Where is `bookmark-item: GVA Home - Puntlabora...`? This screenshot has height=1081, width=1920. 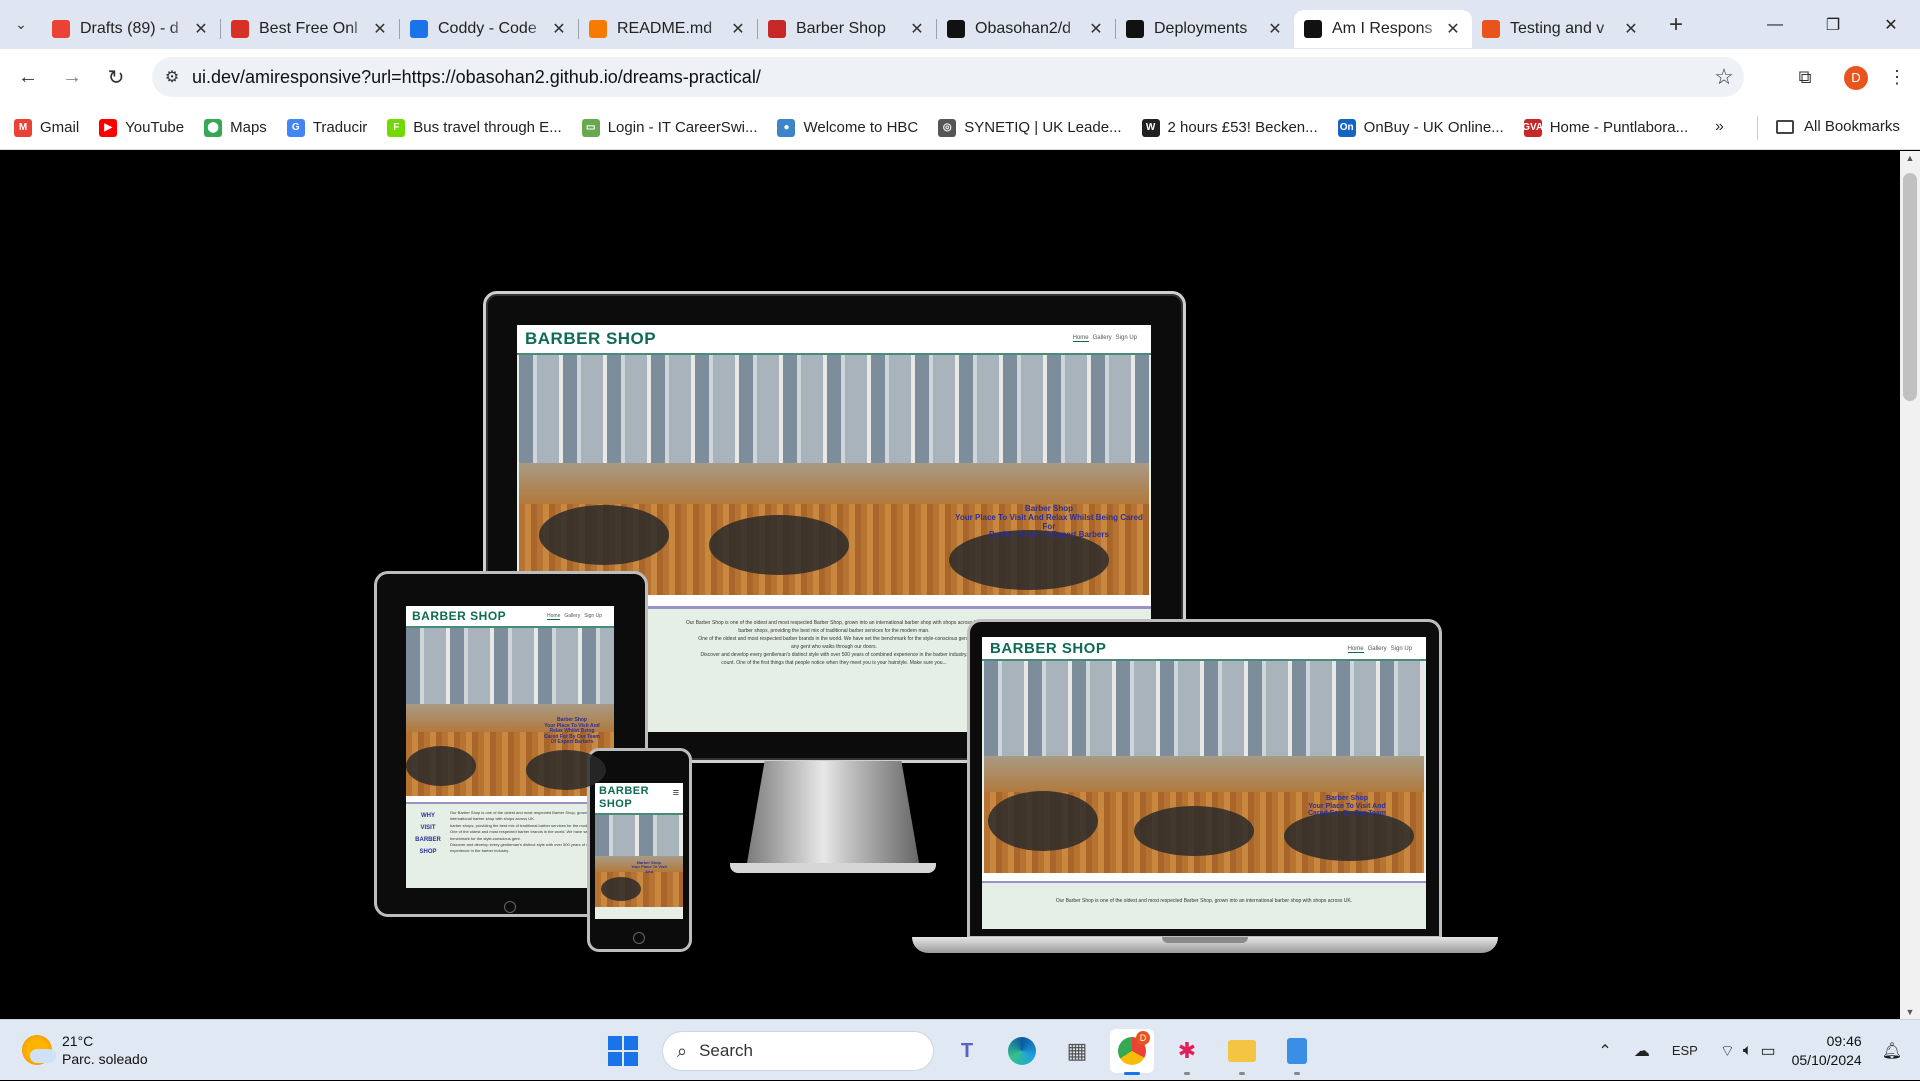
bookmark-item: GVA Home - Puntlabora... is located at coordinates (1605, 127).